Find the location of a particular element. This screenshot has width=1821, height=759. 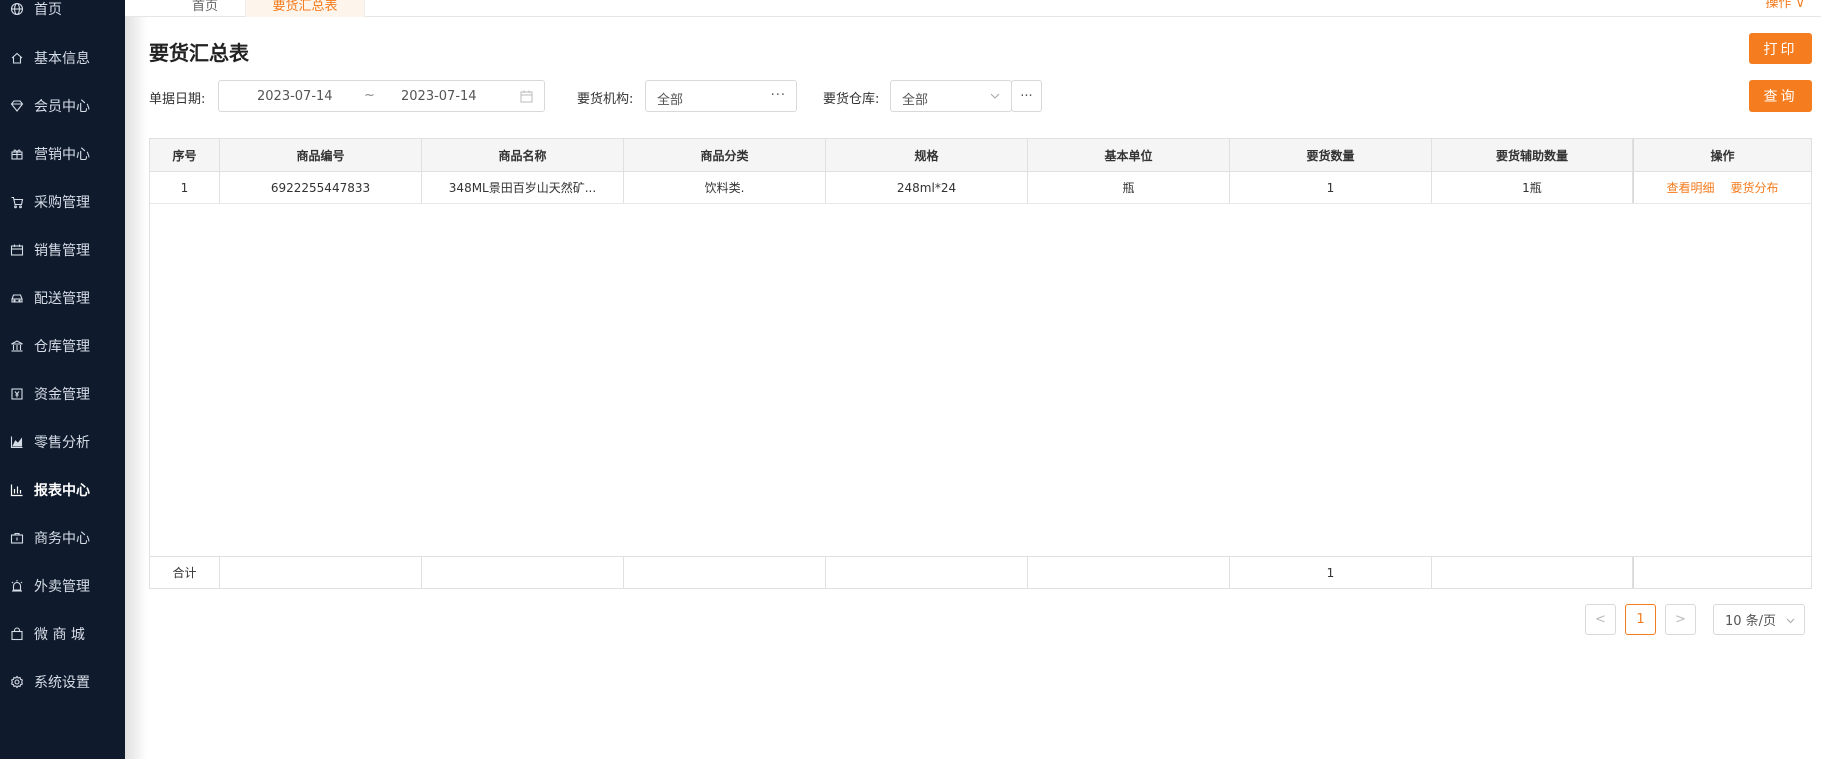

money-icon is located at coordinates (17, 394).